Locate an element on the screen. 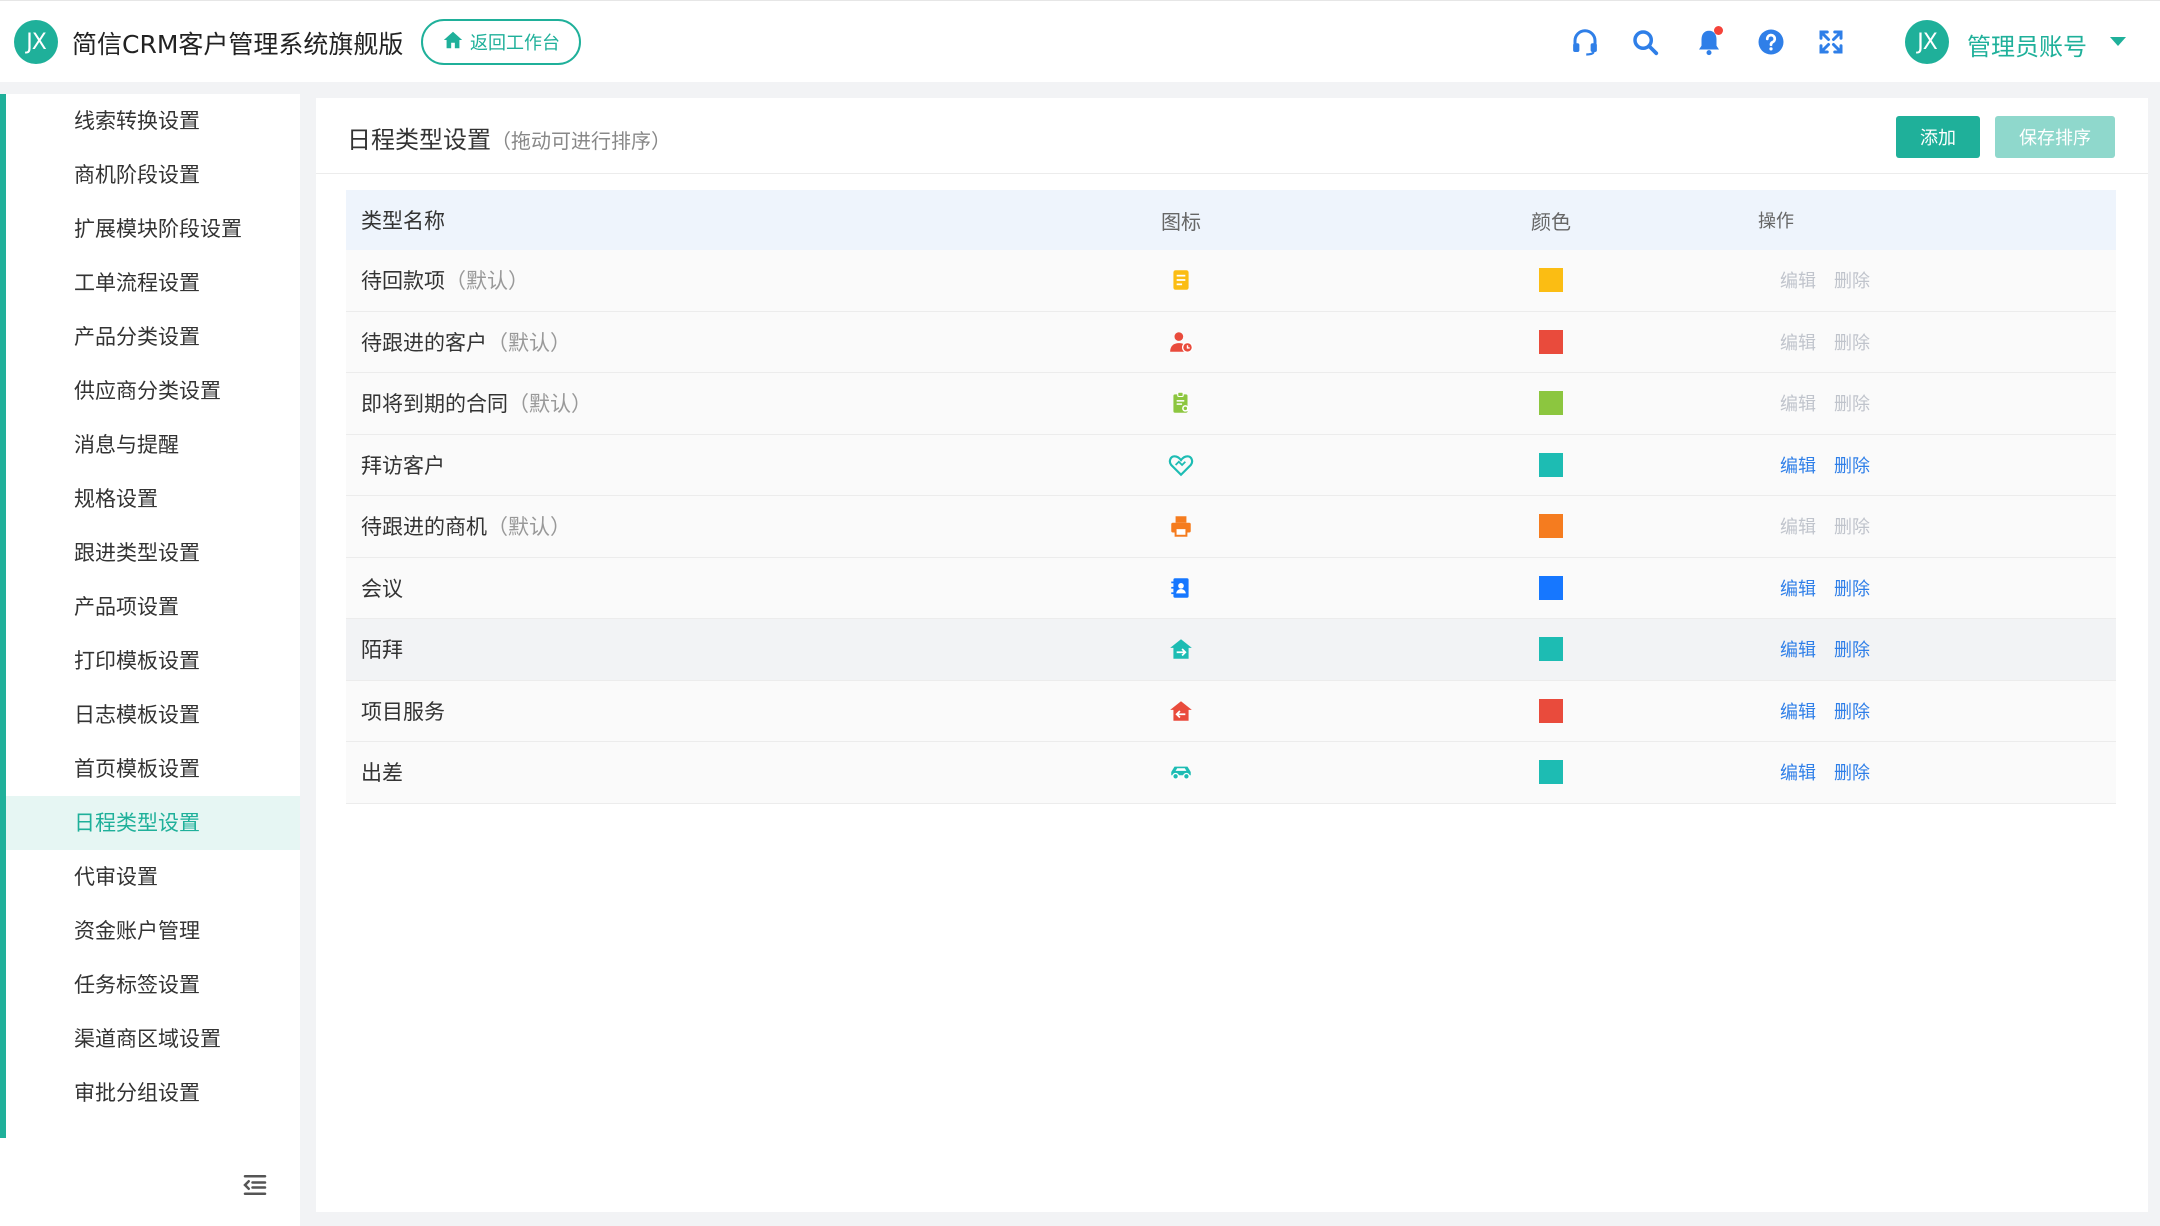 Image resolution: width=2160 pixels, height=1226 pixels. type-name: 陌拜 is located at coordinates (382, 650).